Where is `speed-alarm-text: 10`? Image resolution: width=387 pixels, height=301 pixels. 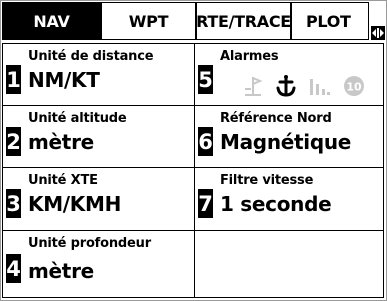
speed-alarm-text: 10 is located at coordinates (354, 87).